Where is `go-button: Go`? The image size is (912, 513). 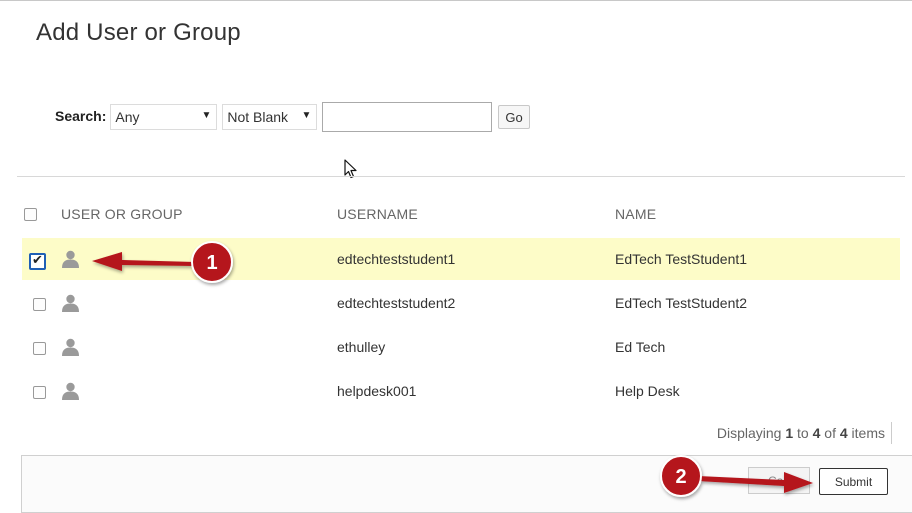
go-button: Go is located at coordinates (514, 117).